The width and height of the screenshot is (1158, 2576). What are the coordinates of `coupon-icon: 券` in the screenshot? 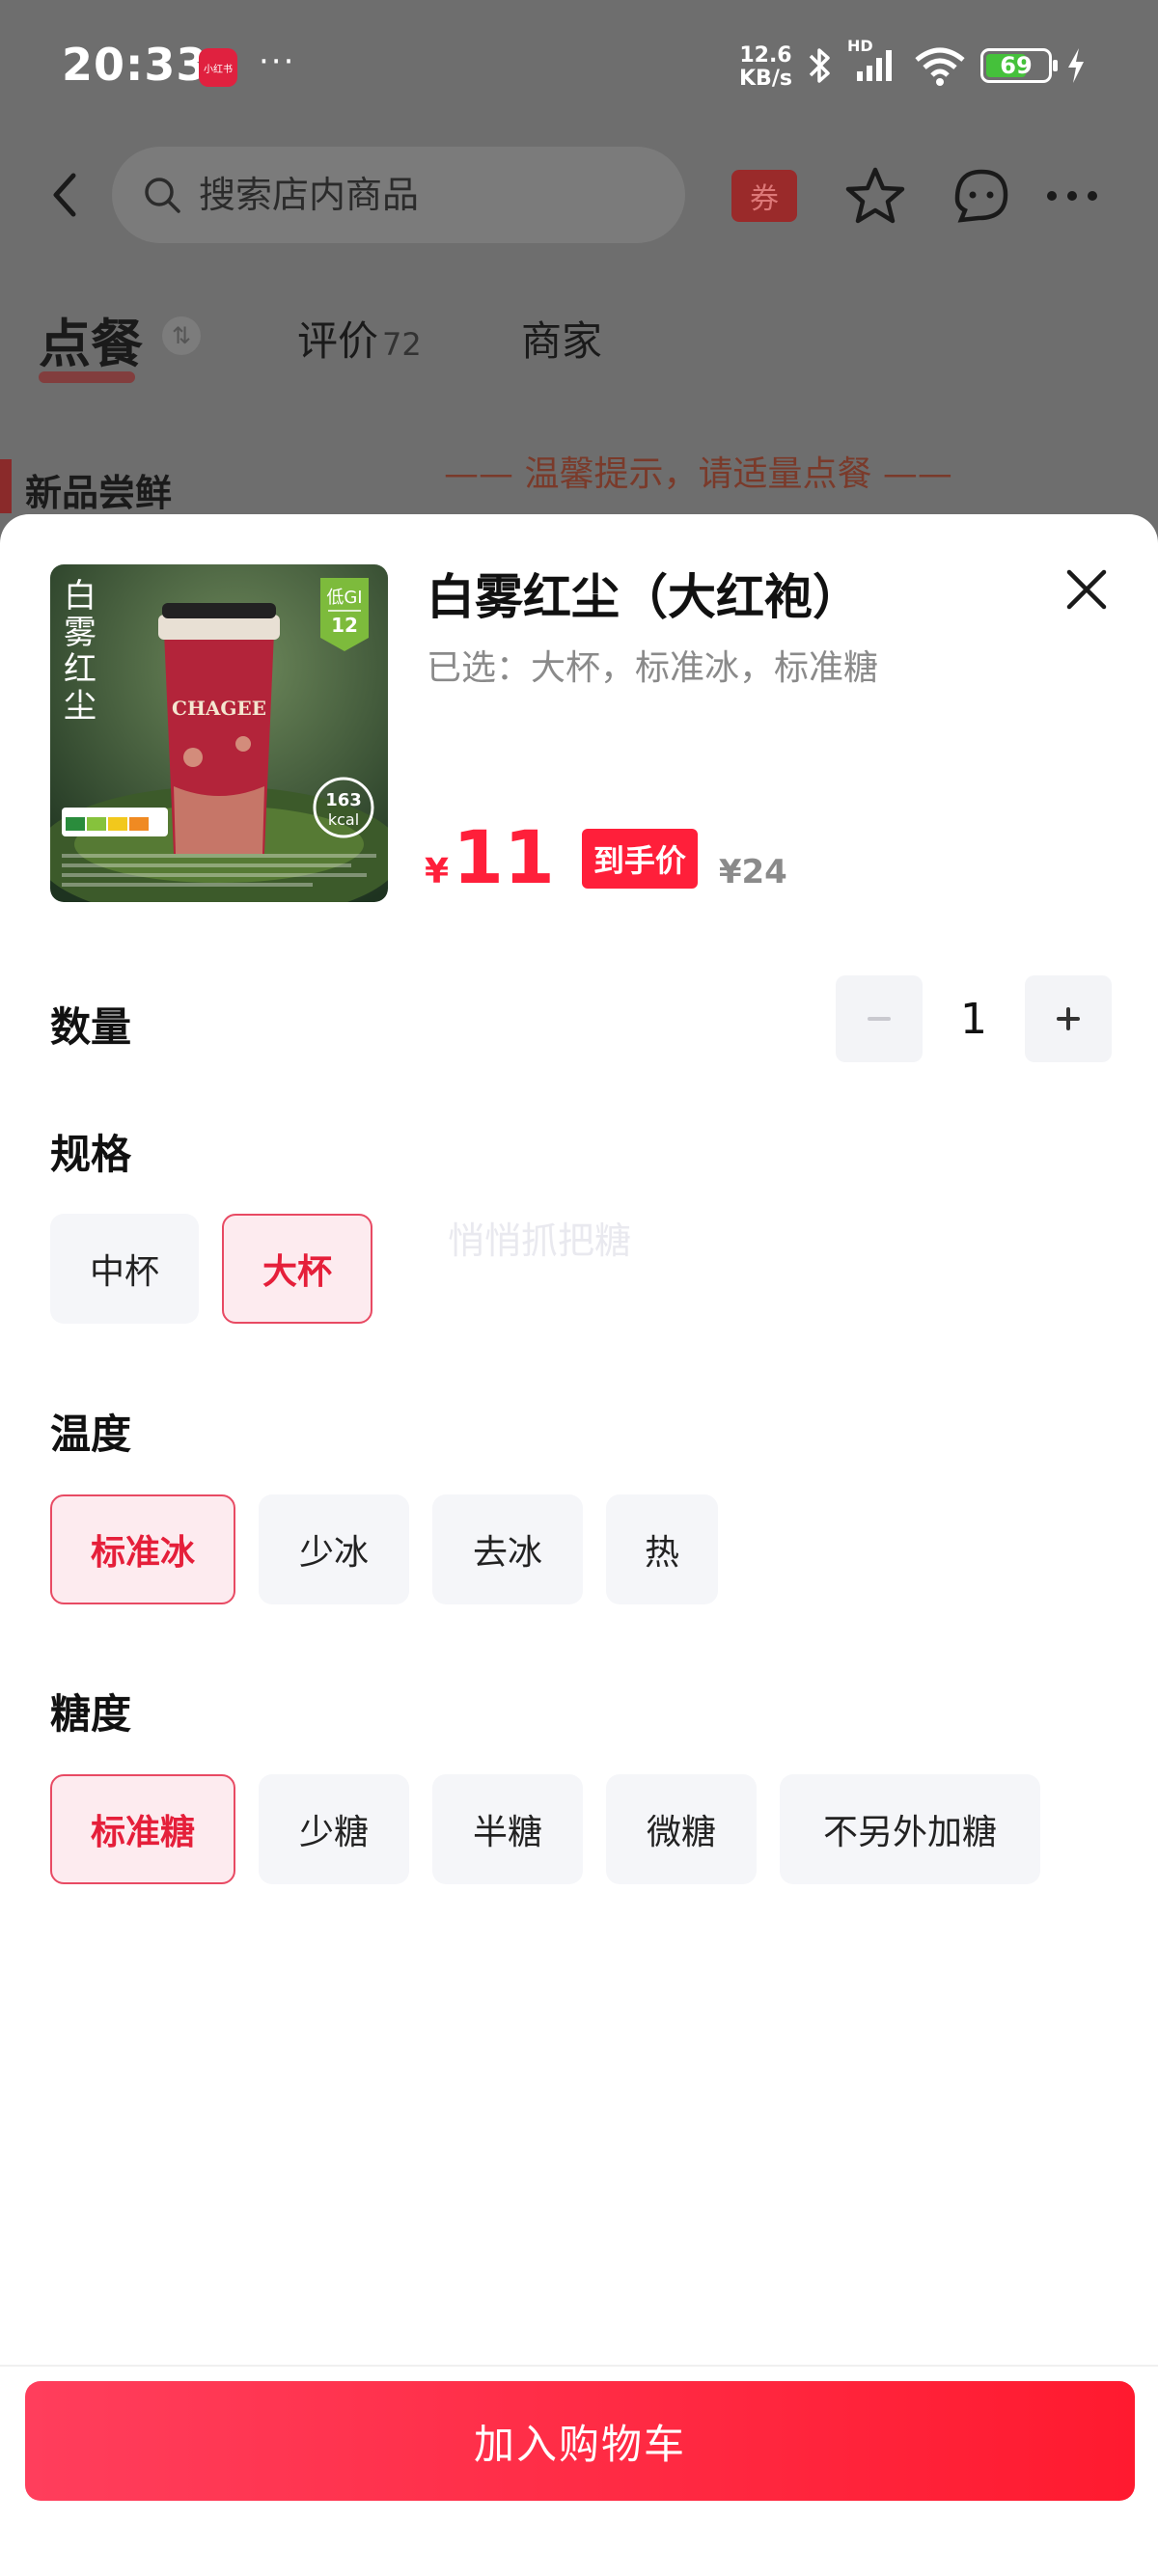 It's located at (764, 196).